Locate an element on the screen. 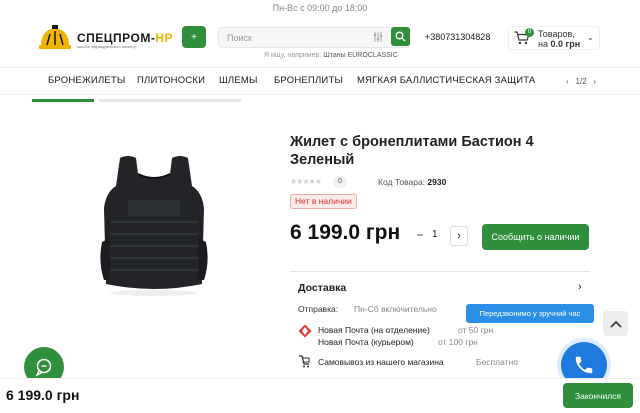 The height and width of the screenshot is (413, 640). nav-item-soft-armor: МЯГКАЯ БАЛЛИСТИЧЕСКАЯ ЗАЩИТА is located at coordinates (446, 80).